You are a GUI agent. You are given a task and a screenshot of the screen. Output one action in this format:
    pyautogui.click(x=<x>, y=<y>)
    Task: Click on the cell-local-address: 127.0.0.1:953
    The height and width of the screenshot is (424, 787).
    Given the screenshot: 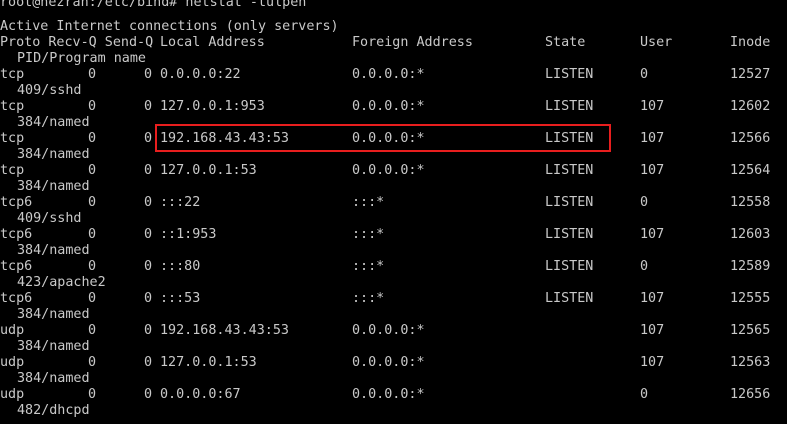 What is the action you would take?
    pyautogui.click(x=212, y=106)
    